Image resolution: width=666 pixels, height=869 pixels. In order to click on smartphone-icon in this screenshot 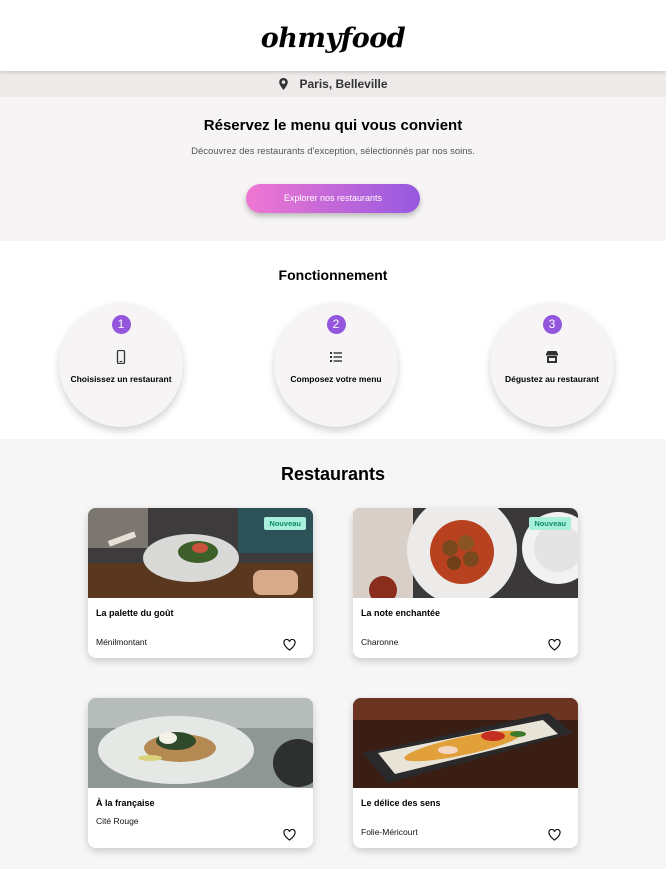, I will do `click(121, 357)`.